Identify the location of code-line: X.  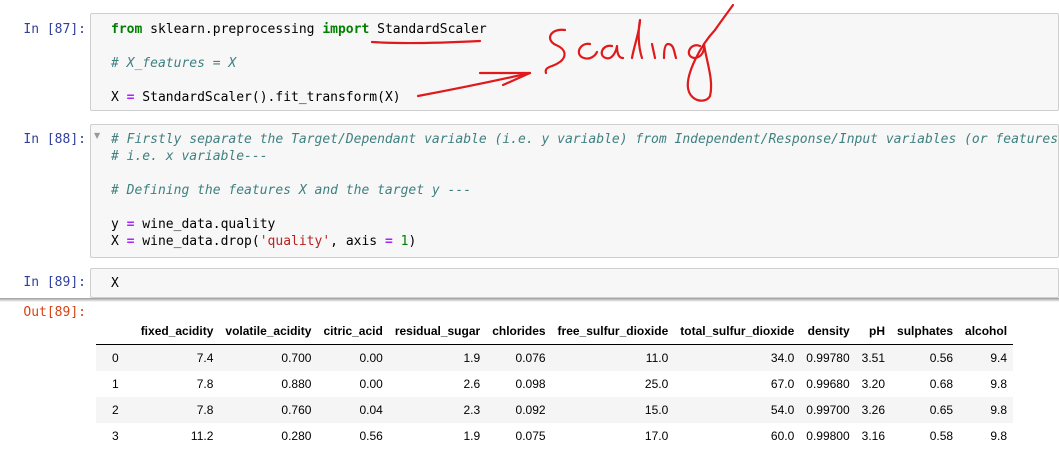
(584, 283).